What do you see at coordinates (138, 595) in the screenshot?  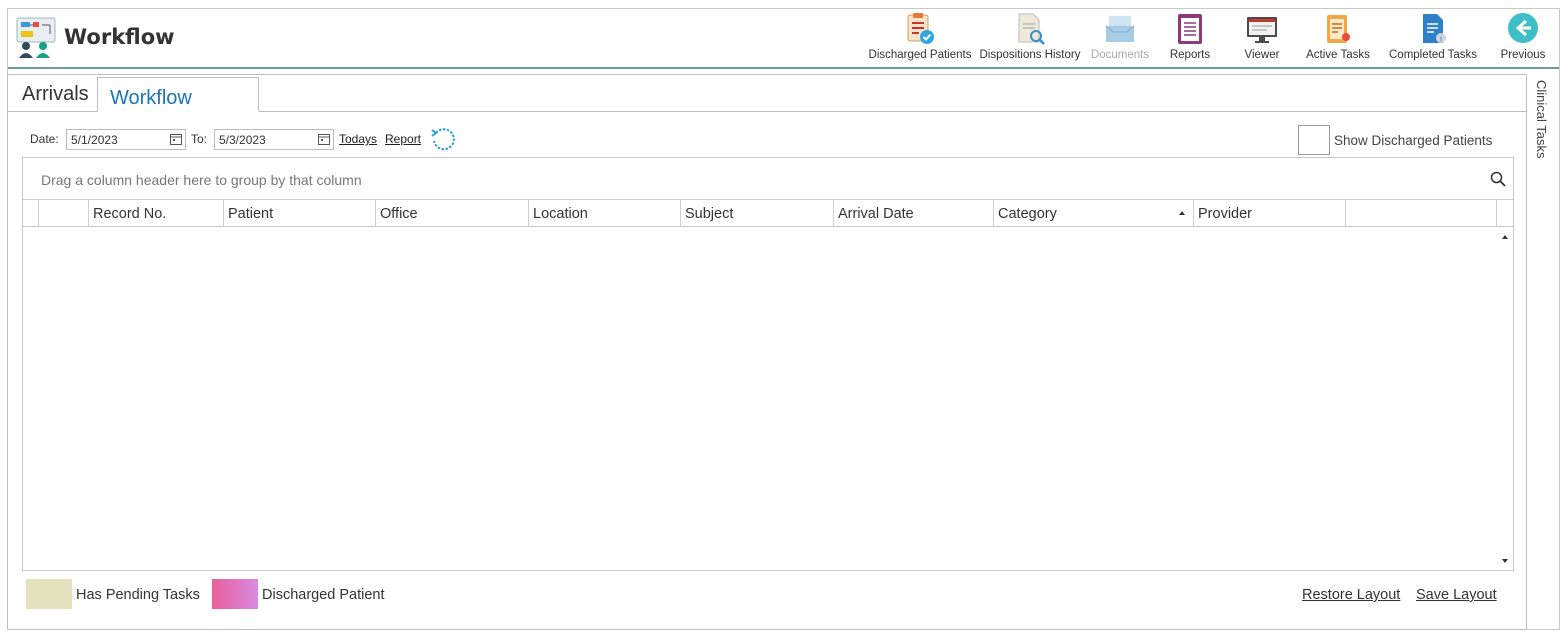 I see `pending-tasks-legend-label: Has Pending Tasks` at bounding box center [138, 595].